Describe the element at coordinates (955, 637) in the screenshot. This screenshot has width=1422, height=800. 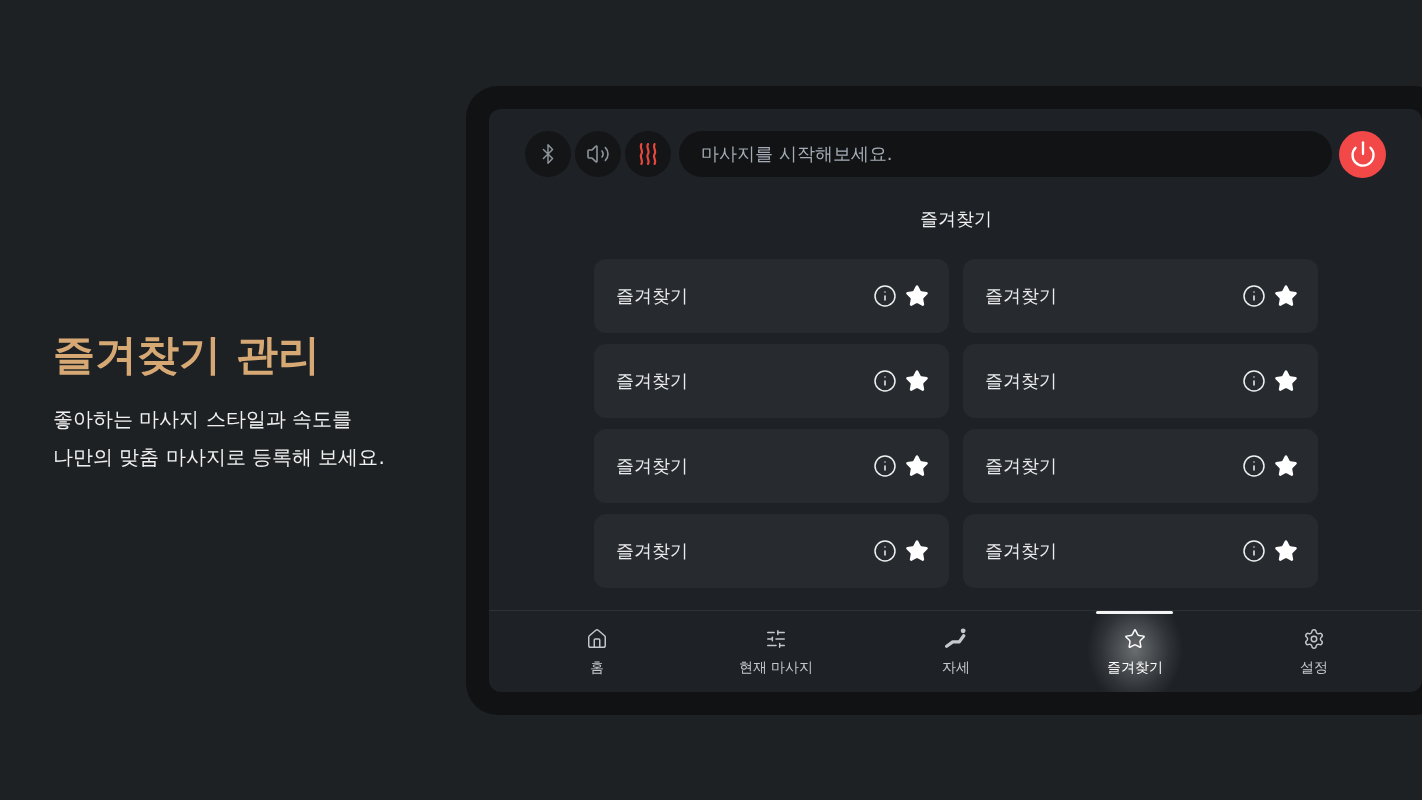
I see `reclining-figure-icon` at that location.